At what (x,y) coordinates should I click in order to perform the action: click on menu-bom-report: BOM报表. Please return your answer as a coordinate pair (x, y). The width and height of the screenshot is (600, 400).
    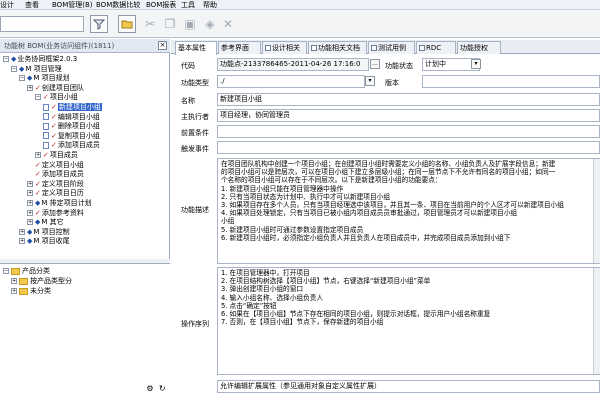
    Looking at the image, I should click on (161, 5).